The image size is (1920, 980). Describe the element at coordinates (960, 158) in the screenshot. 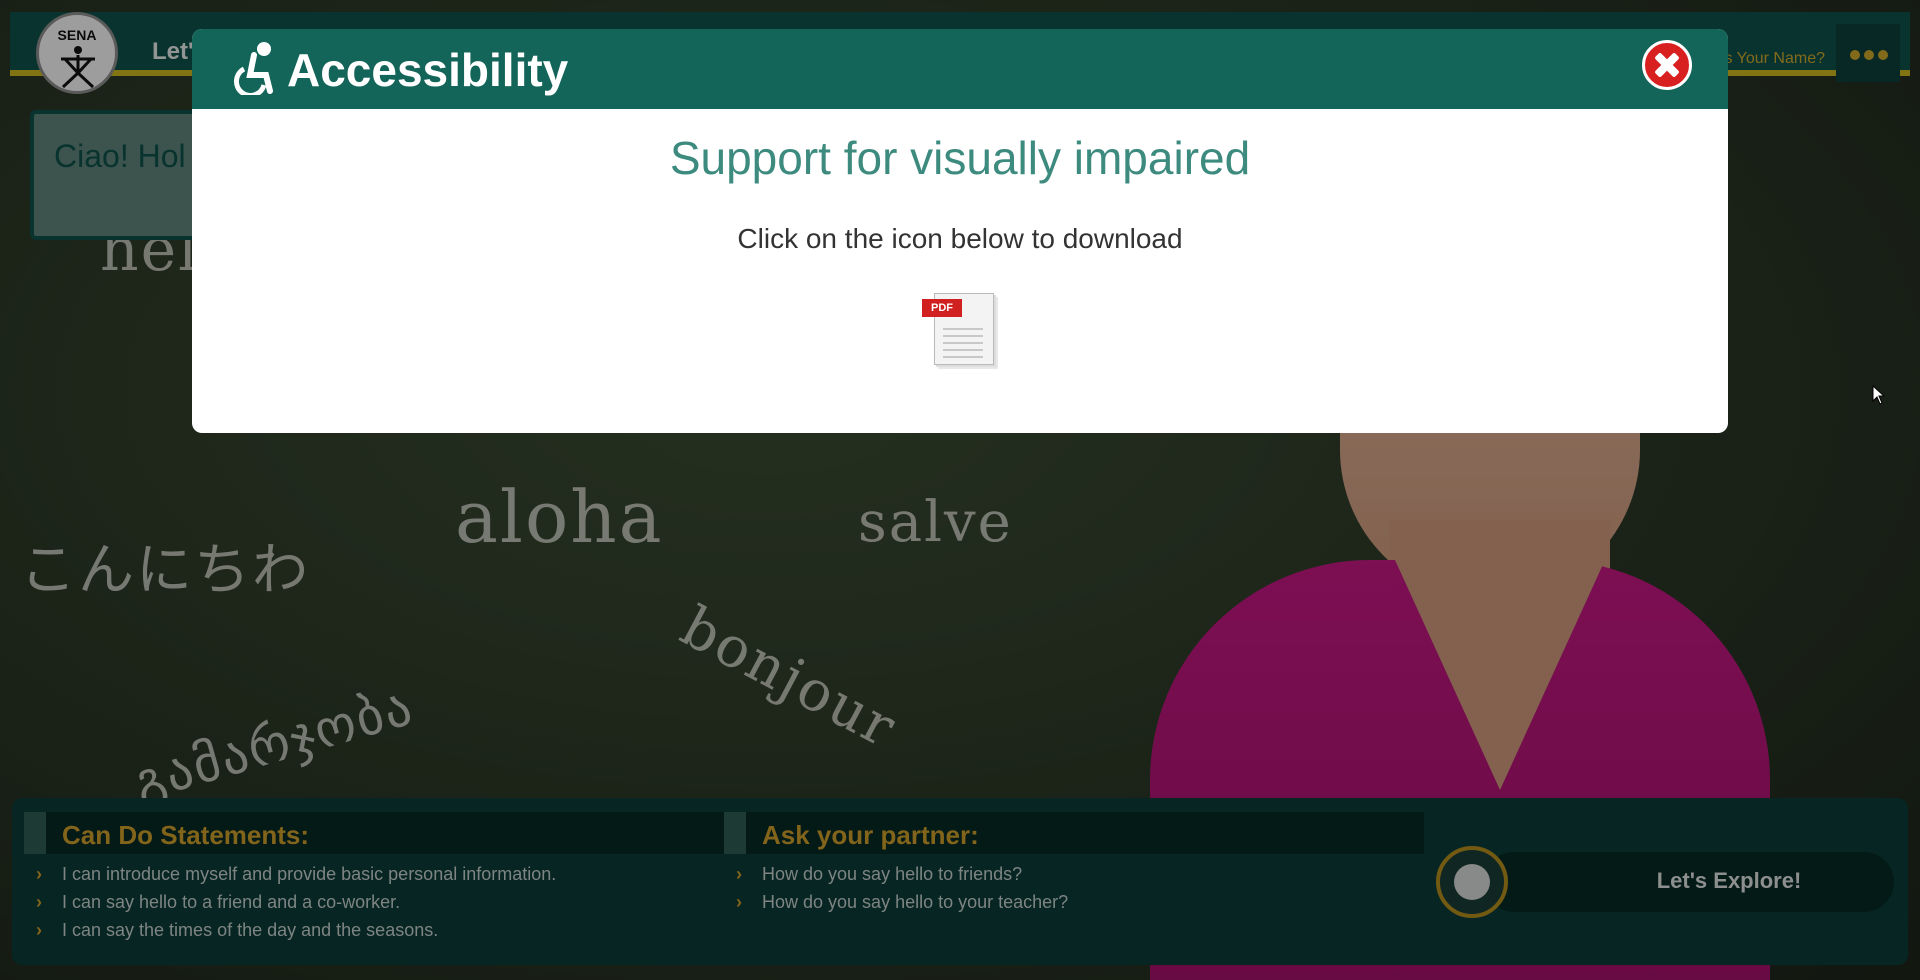

I see `modal-subtitle: Support for visually impaired` at that location.